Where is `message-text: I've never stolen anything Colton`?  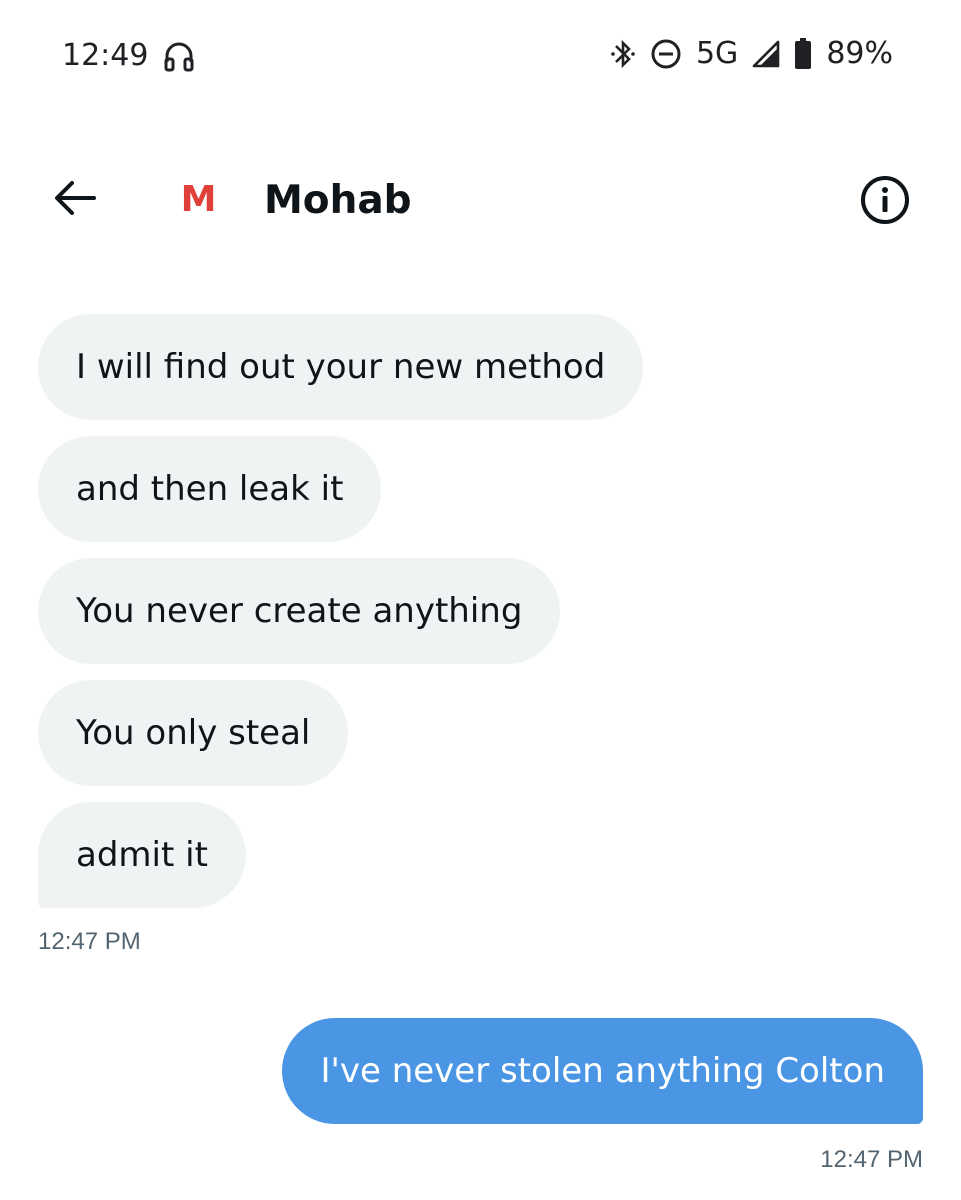 message-text: I've never stolen anything Colton is located at coordinates (602, 1071).